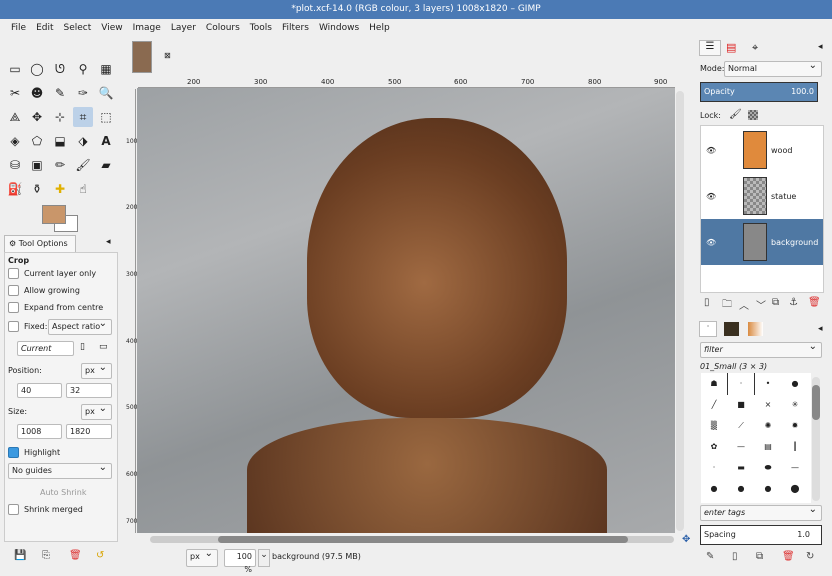 The image size is (832, 576). Describe the element at coordinates (80, 326) in the screenshot. I see `fixed-mode-select: Aspect ratio` at that location.